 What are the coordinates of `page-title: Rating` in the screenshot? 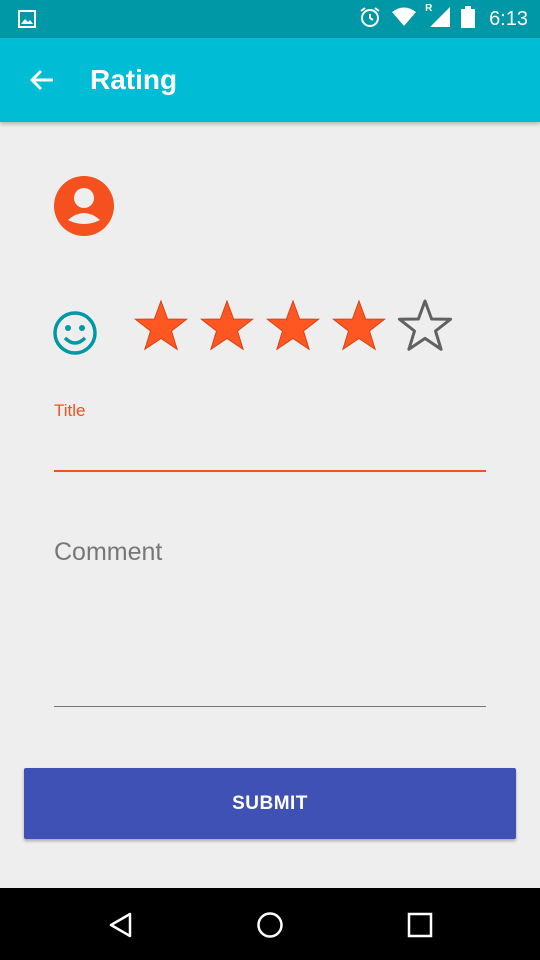 It's located at (134, 79).